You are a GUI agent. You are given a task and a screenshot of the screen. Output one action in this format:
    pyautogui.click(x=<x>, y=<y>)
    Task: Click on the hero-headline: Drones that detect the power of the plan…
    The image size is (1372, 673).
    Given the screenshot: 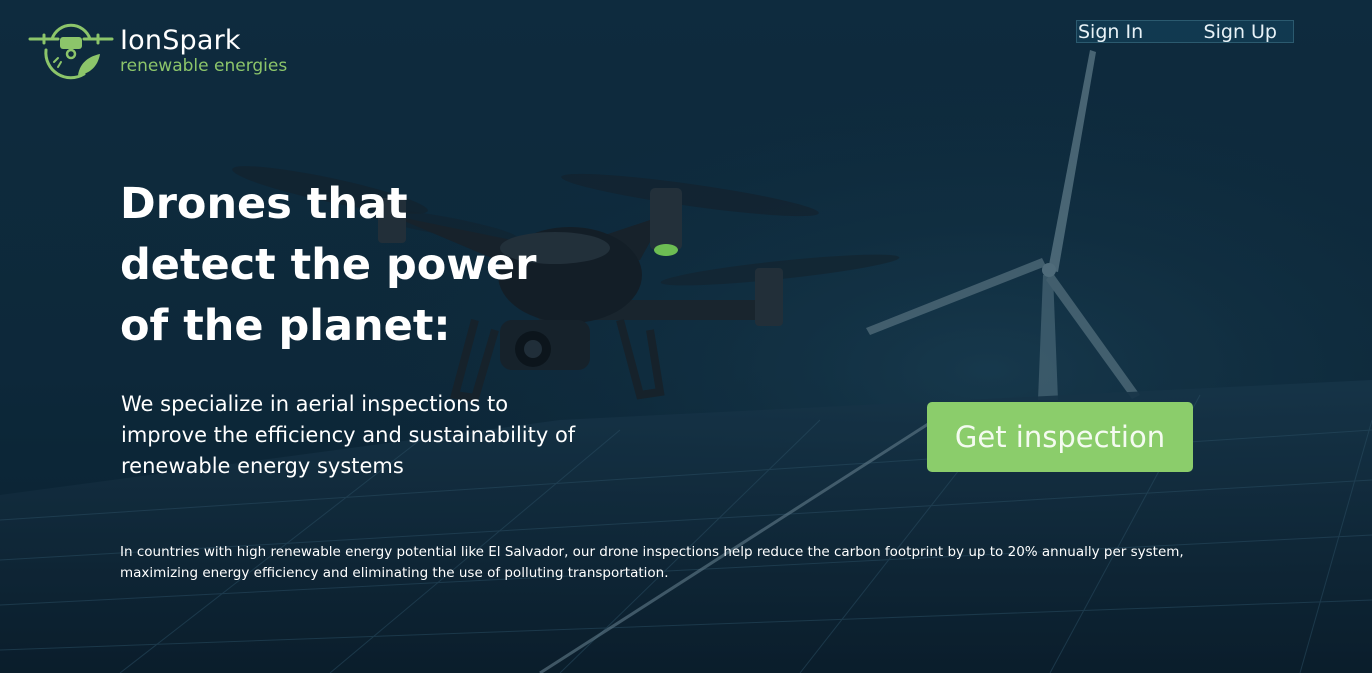 What is the action you would take?
    pyautogui.click(x=328, y=265)
    